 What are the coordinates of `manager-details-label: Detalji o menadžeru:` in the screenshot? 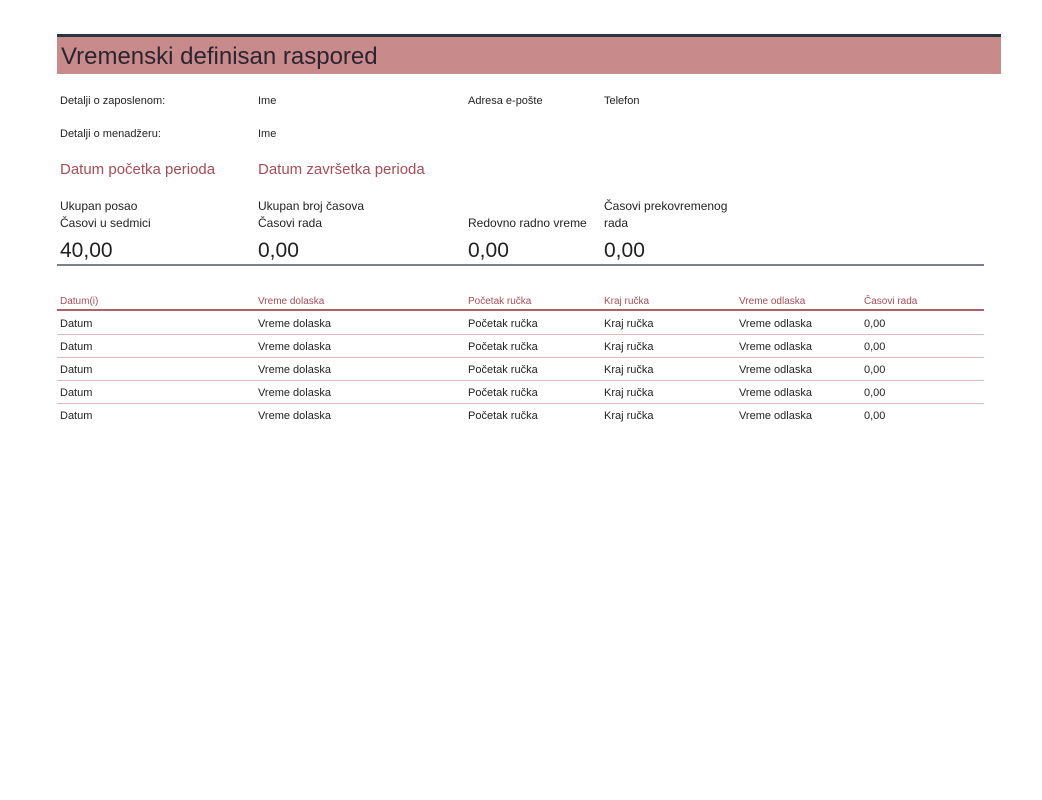 It's located at (110, 134).